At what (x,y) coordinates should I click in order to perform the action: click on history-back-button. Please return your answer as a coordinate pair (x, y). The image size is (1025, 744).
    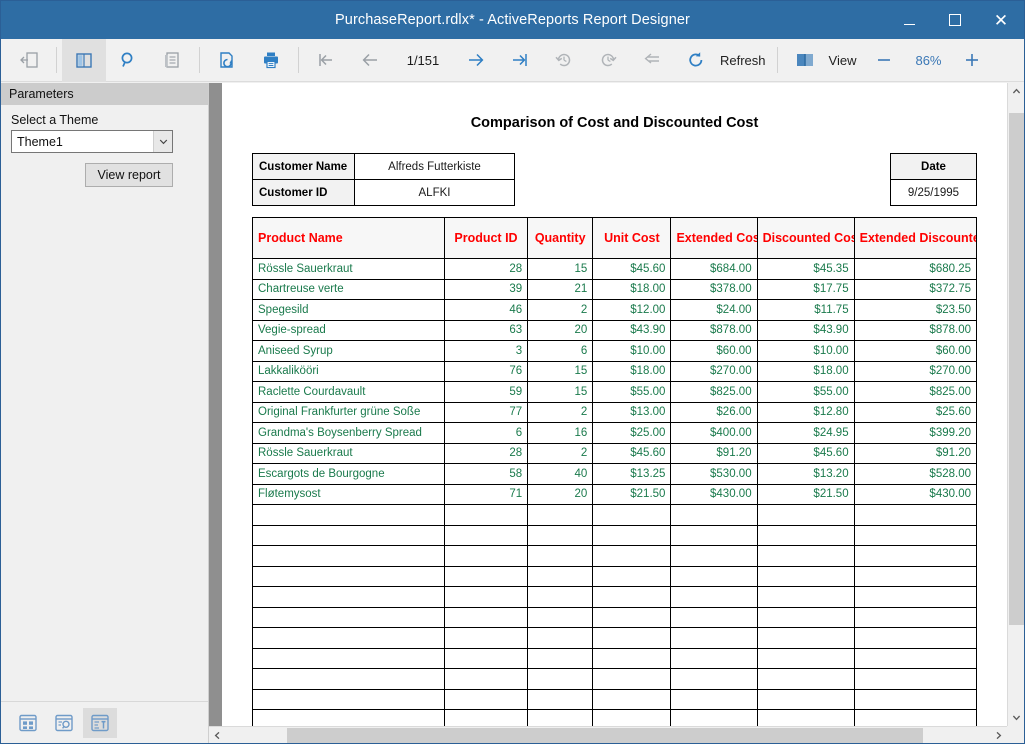
    Looking at the image, I should click on (564, 60).